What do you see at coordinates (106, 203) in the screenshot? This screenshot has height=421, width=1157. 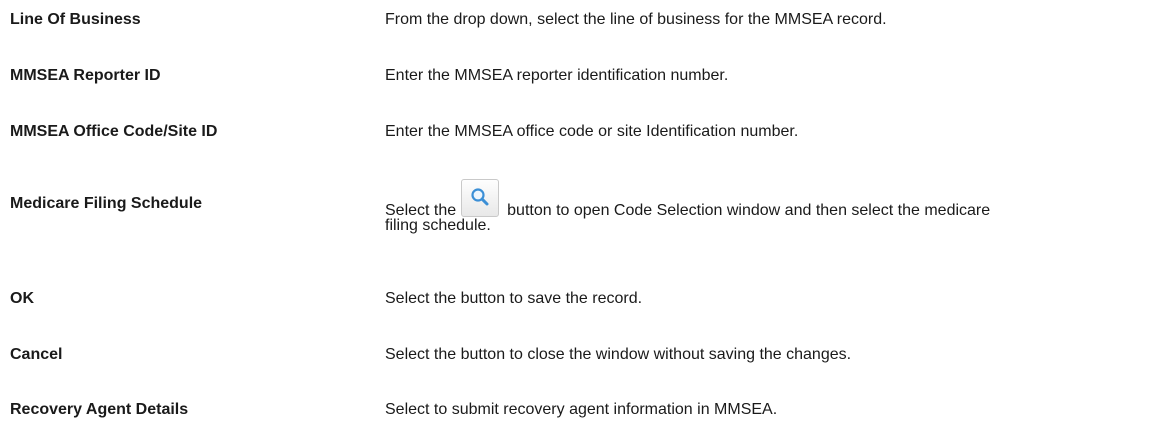 I see `term-medicare-filing-schedule: Medicare Filing Schedule` at bounding box center [106, 203].